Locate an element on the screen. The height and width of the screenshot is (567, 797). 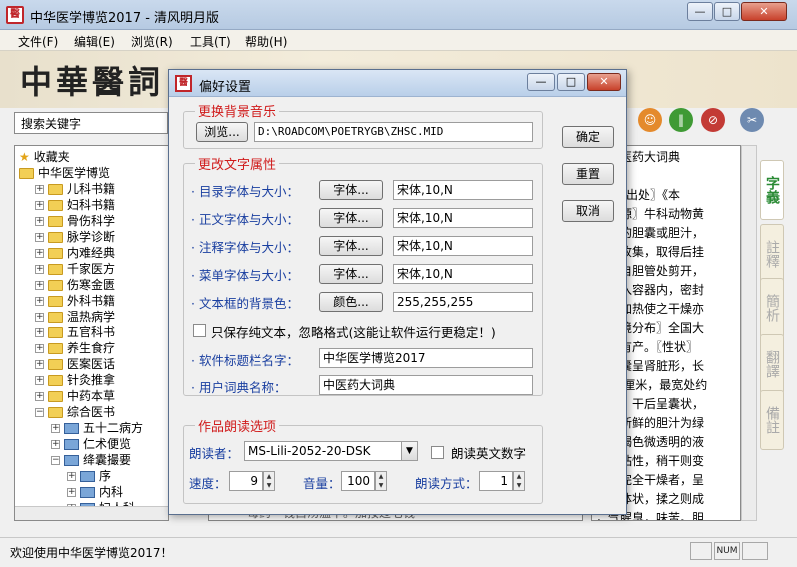
reader-icon: ☺ is located at coordinates (650, 120).